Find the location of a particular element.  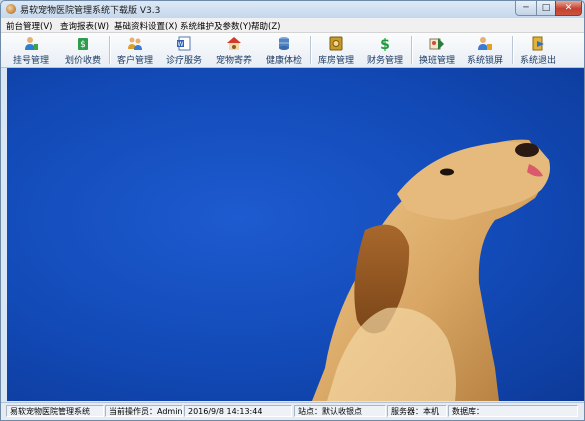

toolbar-pricing-button: $ 划价收费 is located at coordinates (83, 50).